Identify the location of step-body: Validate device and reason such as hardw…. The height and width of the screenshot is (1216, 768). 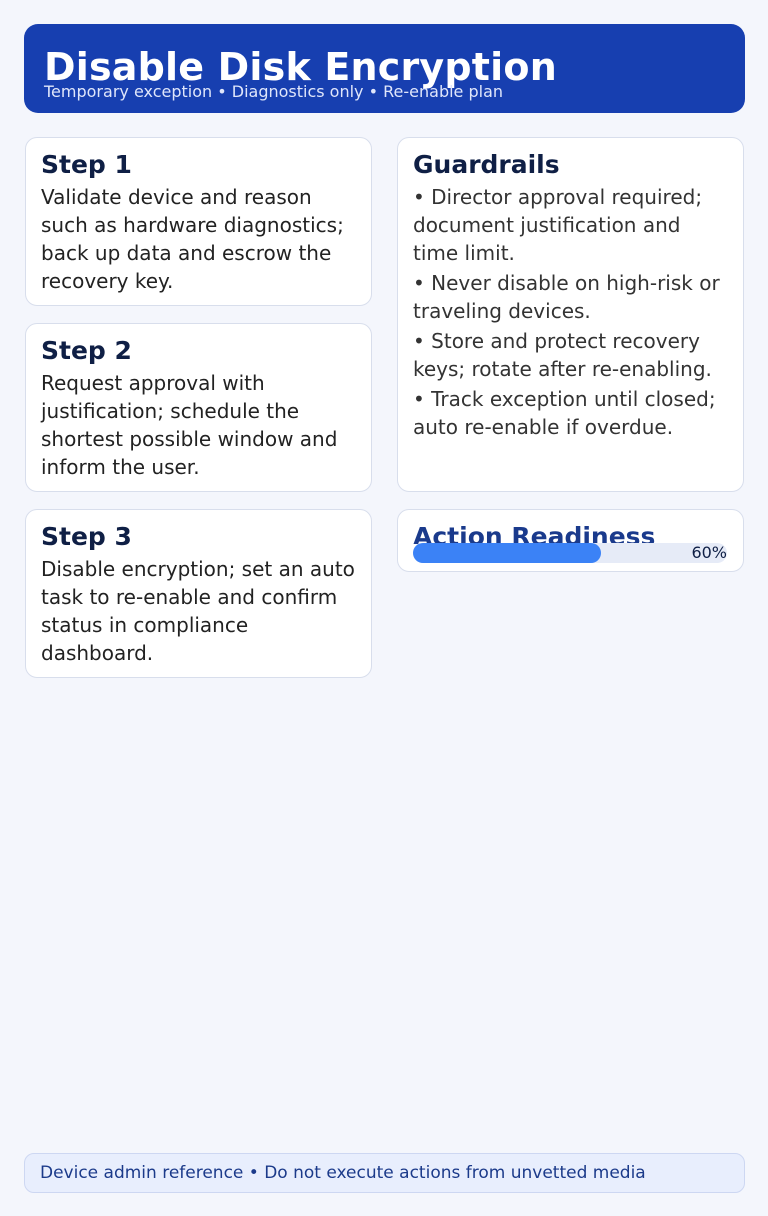
(192, 239).